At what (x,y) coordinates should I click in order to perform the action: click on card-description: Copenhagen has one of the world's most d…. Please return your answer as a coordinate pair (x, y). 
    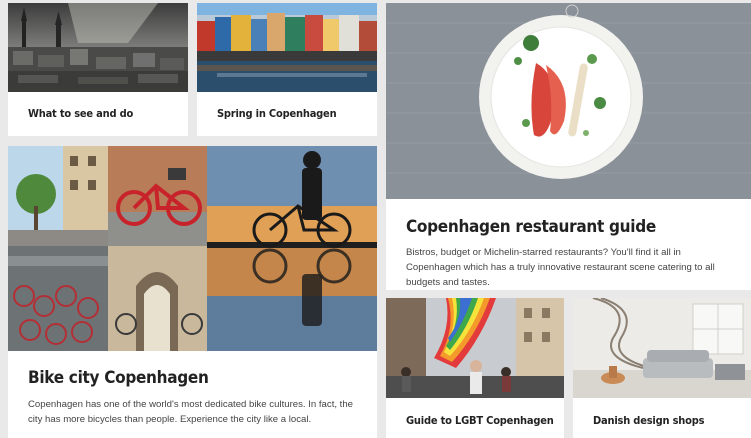
    Looking at the image, I should click on (191, 412).